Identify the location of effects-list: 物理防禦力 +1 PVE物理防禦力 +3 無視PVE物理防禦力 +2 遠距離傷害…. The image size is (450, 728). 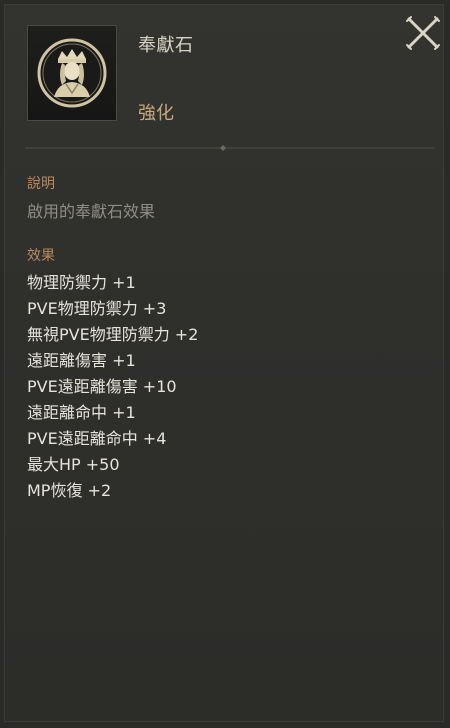
(112, 387).